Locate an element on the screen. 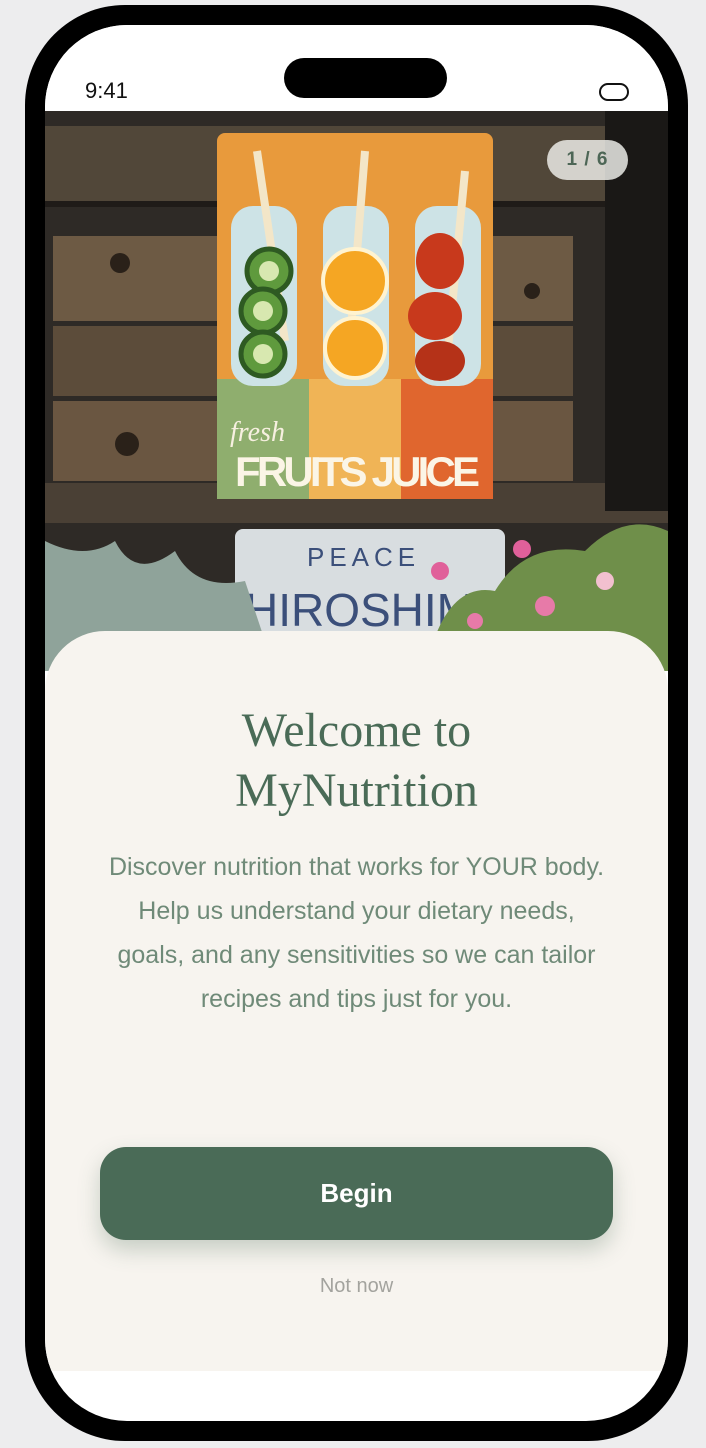  plate-top-text: PEACE is located at coordinates (363, 557).